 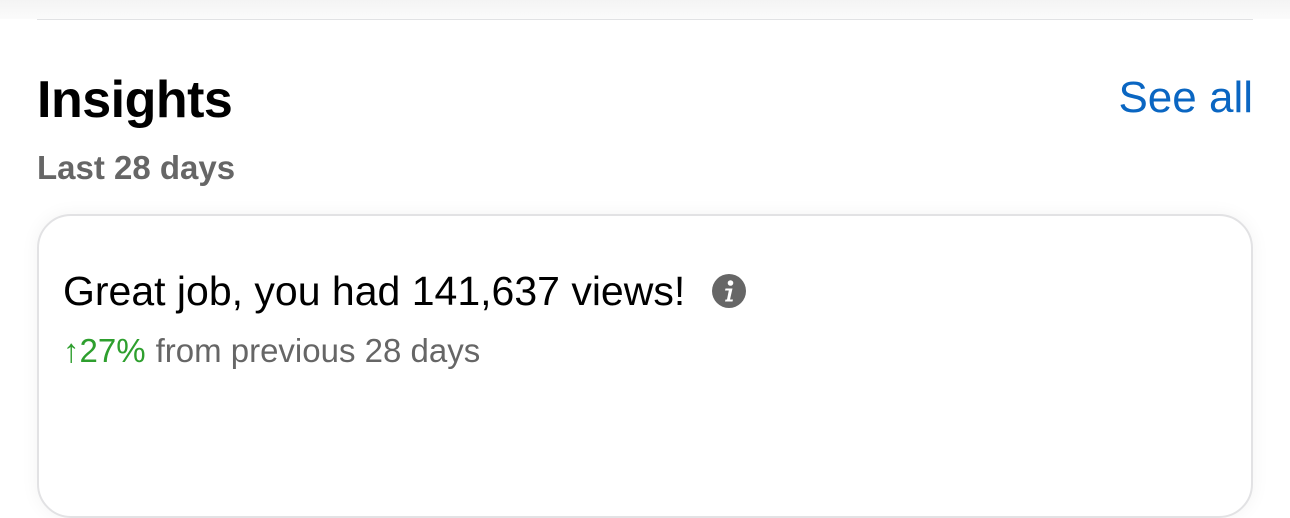 I want to click on views-change: ↑27% from previous 28 days, so click(x=271, y=351).